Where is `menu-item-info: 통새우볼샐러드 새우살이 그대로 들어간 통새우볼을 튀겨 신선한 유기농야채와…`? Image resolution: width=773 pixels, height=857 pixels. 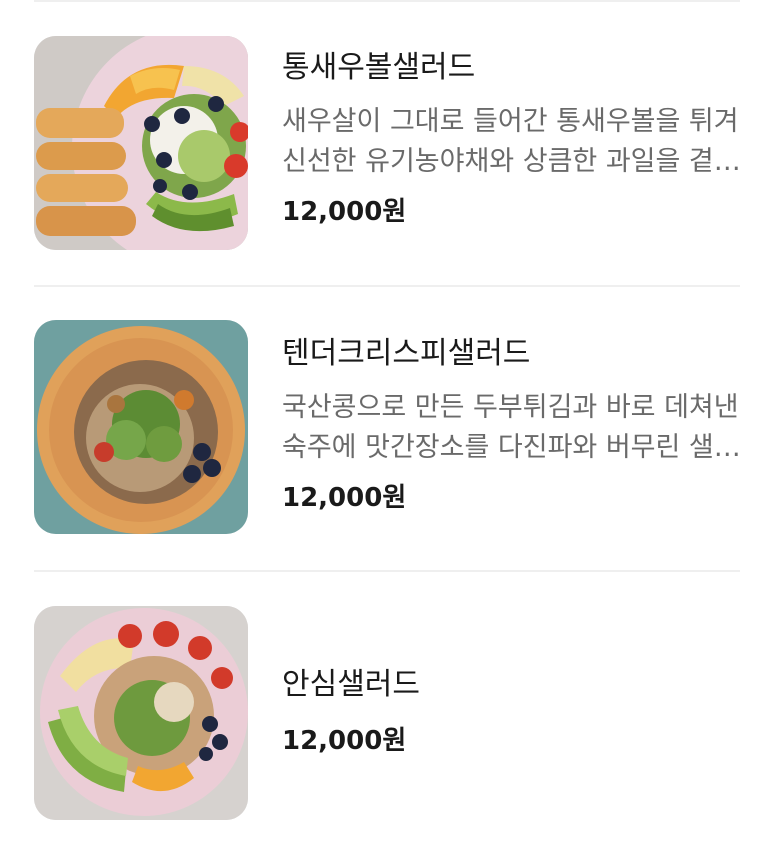
menu-item-info: 통새우볼샐러드 새우살이 그대로 들어간 통새우볼을 튀겨 신선한 유기농야채와… is located at coordinates (512, 139).